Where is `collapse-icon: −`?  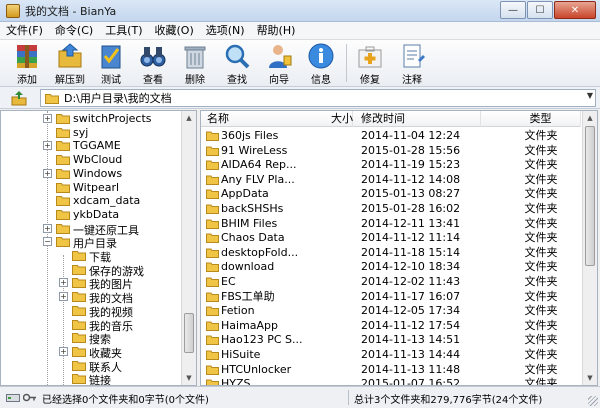 collapse-icon: − is located at coordinates (47, 242).